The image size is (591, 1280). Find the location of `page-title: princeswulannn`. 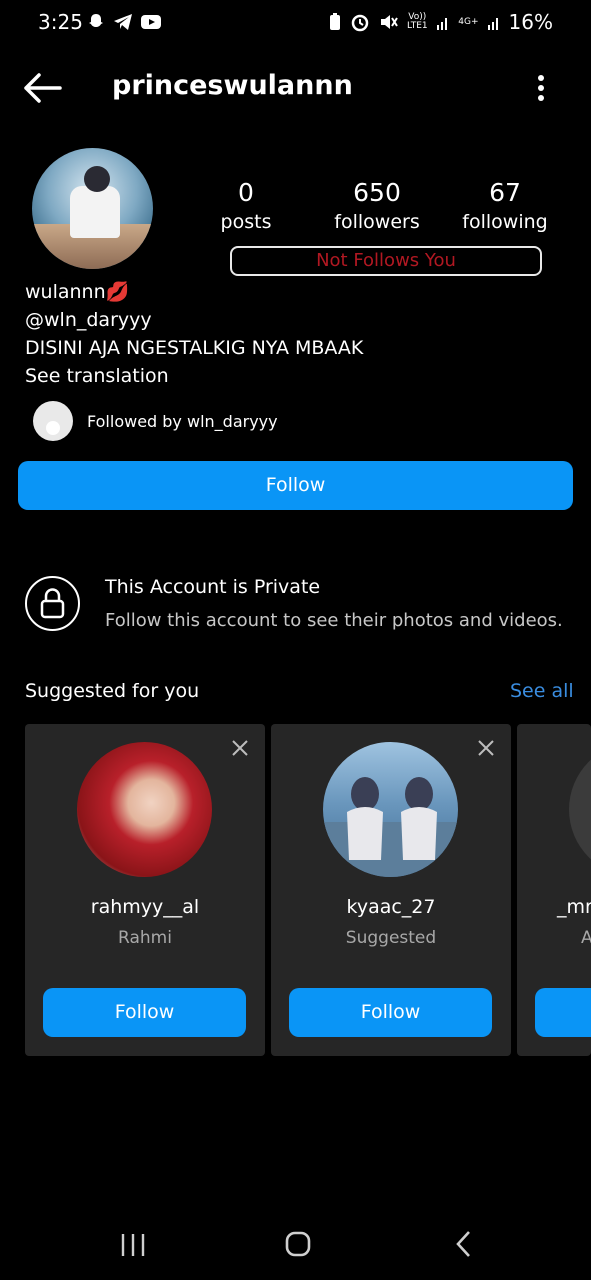

page-title: princeswulannn is located at coordinates (232, 85).